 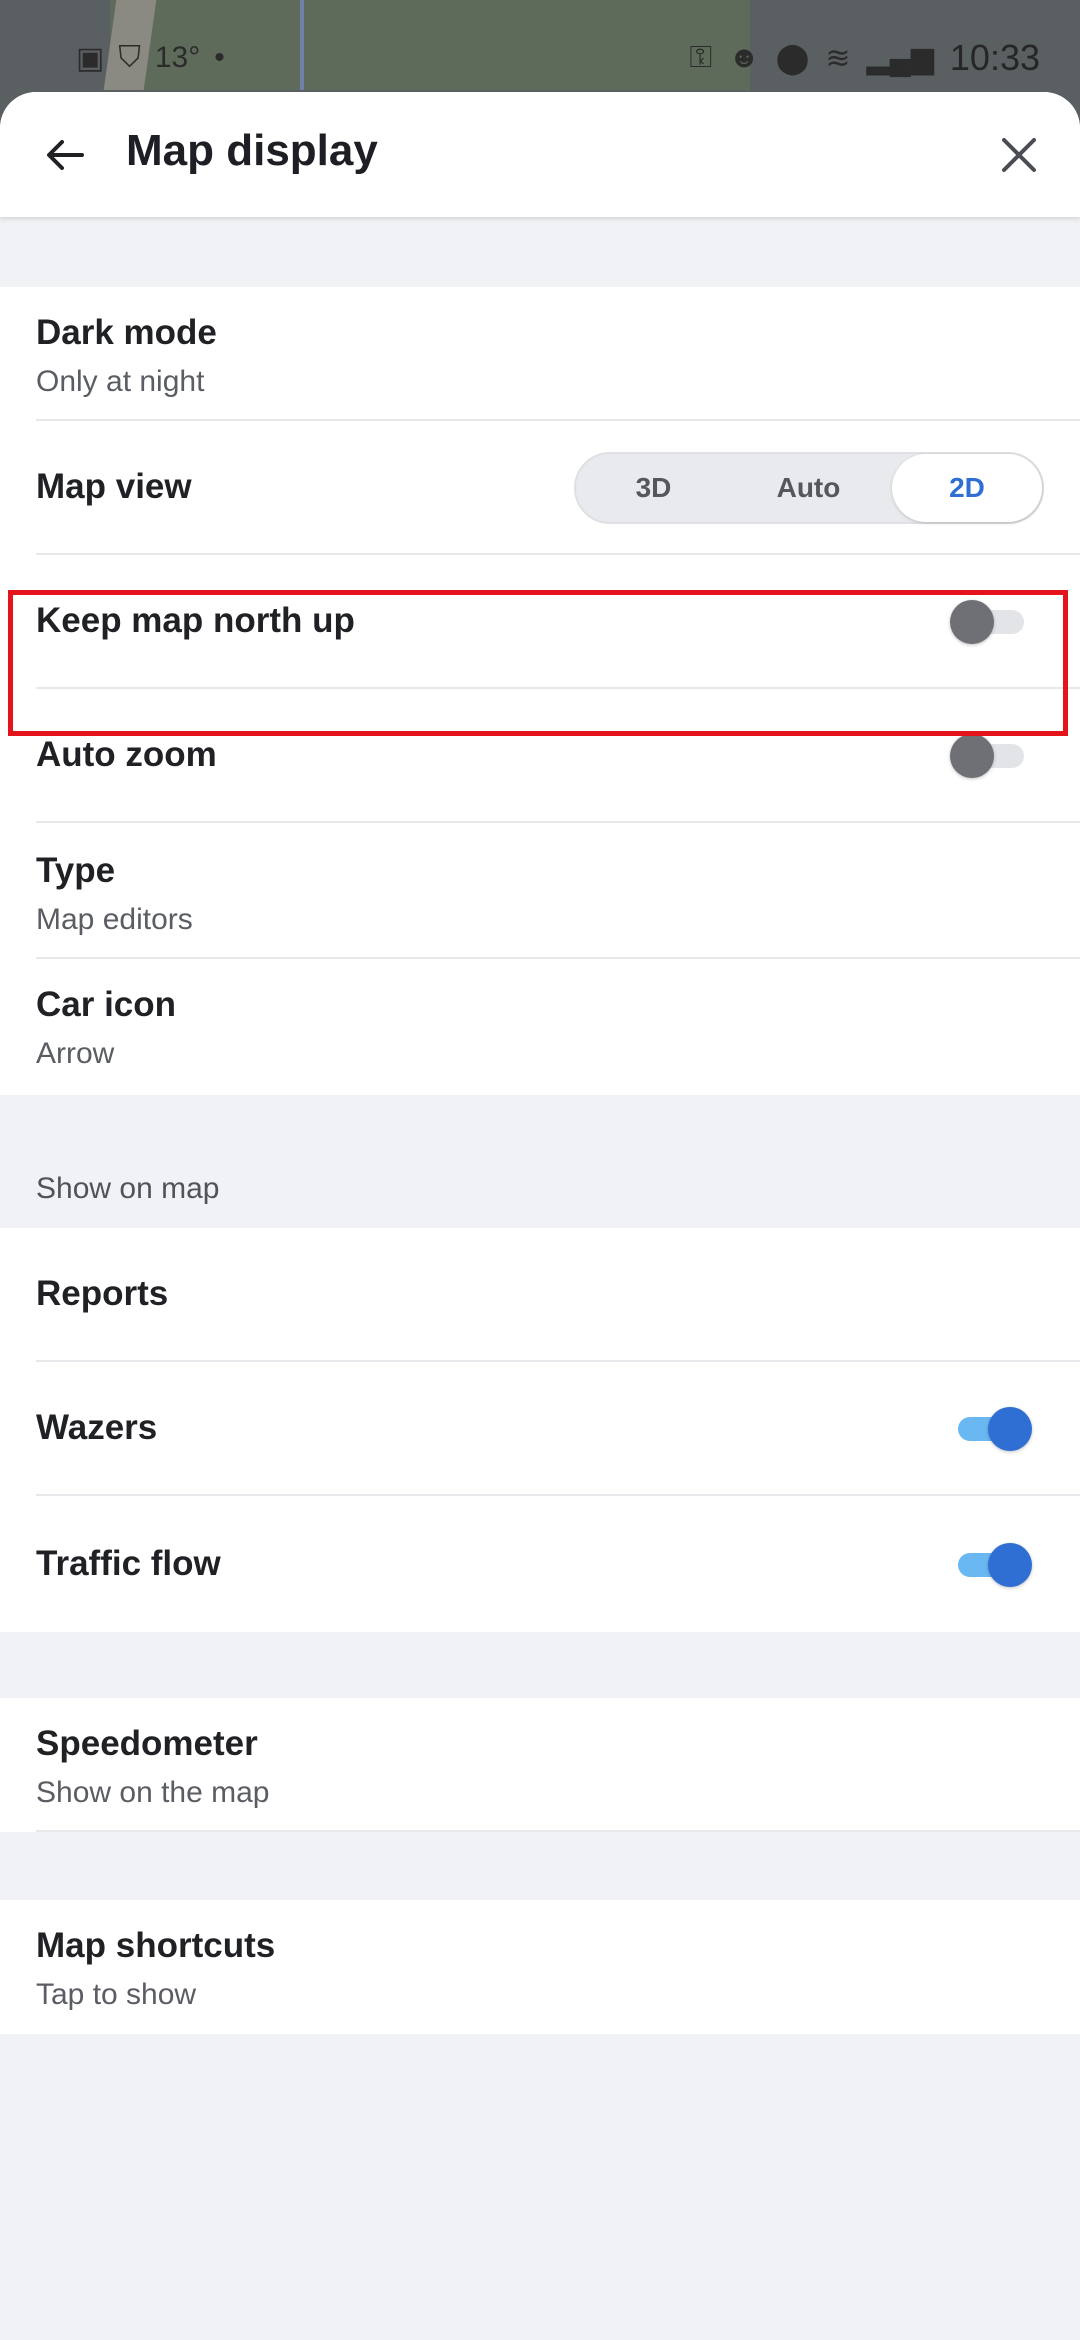 What do you see at coordinates (701, 57) in the screenshot?
I see `key-icon: ⚿` at bounding box center [701, 57].